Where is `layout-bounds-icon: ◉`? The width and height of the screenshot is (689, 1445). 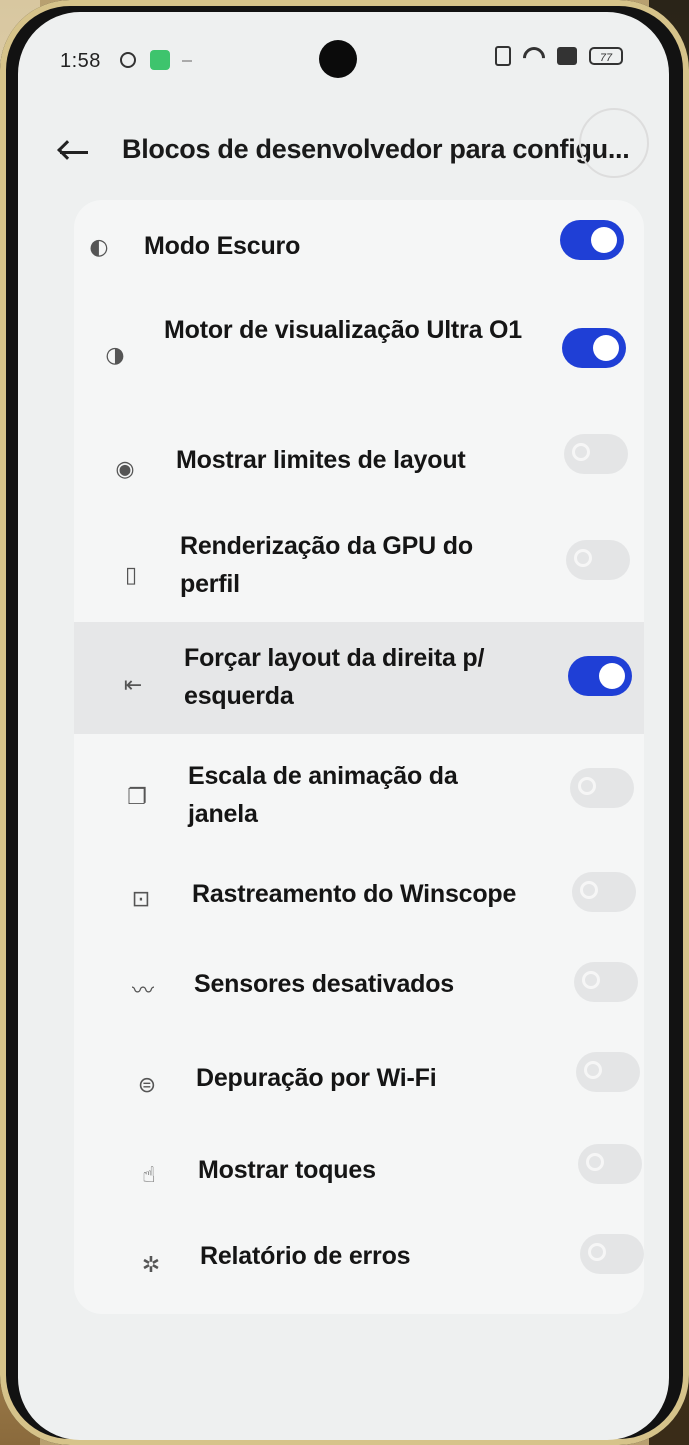
layout-bounds-icon: ◉ is located at coordinates (125, 469).